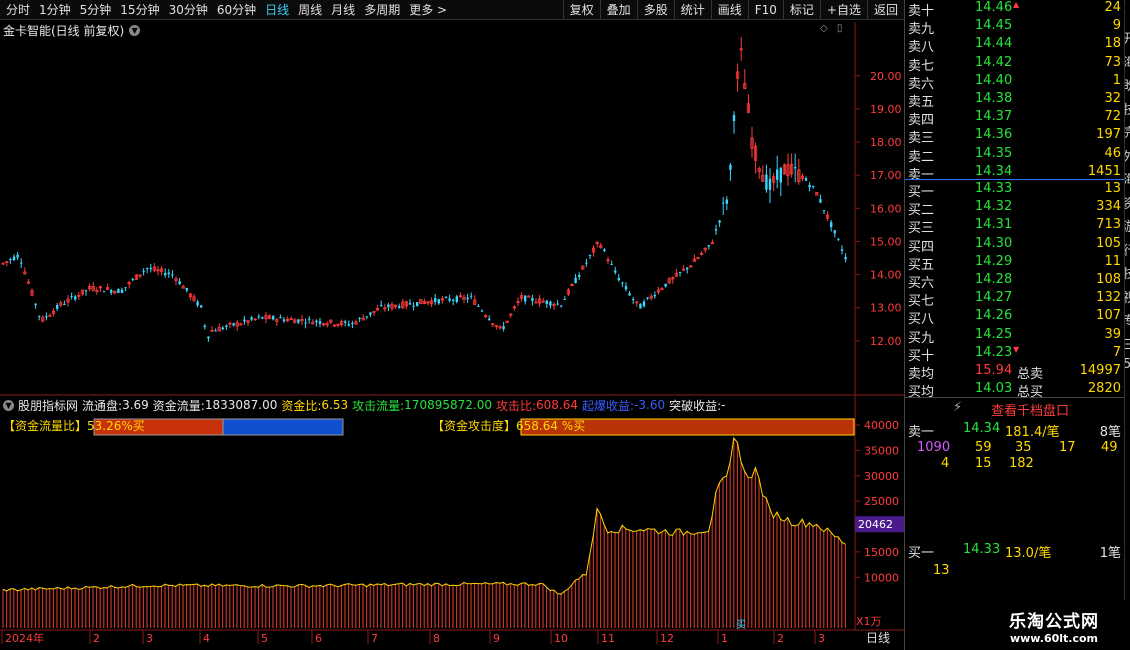  What do you see at coordinates (741, 625) in the screenshot?
I see `buy-signal-marker: 买` at bounding box center [741, 625].